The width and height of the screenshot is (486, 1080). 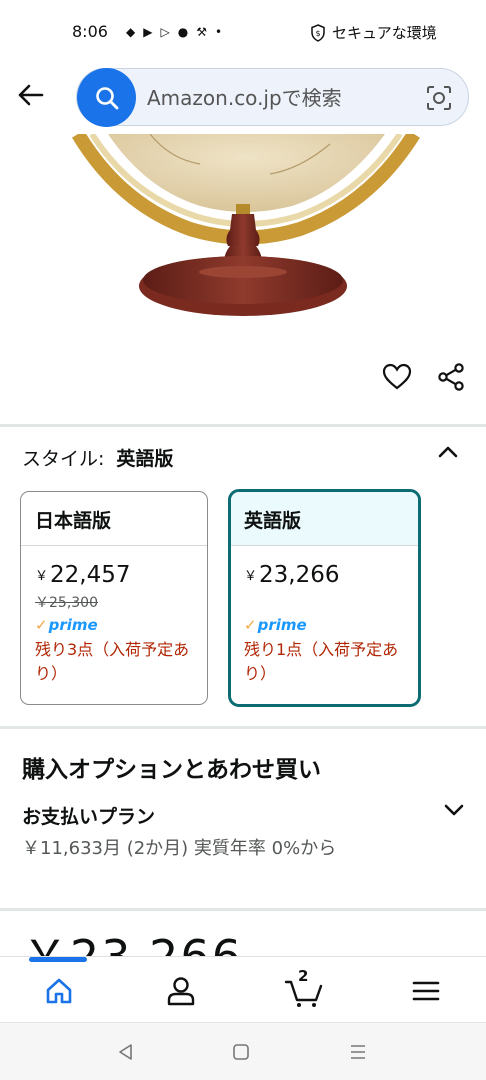 What do you see at coordinates (384, 33) in the screenshot?
I see `security-label: セキュアな環境` at bounding box center [384, 33].